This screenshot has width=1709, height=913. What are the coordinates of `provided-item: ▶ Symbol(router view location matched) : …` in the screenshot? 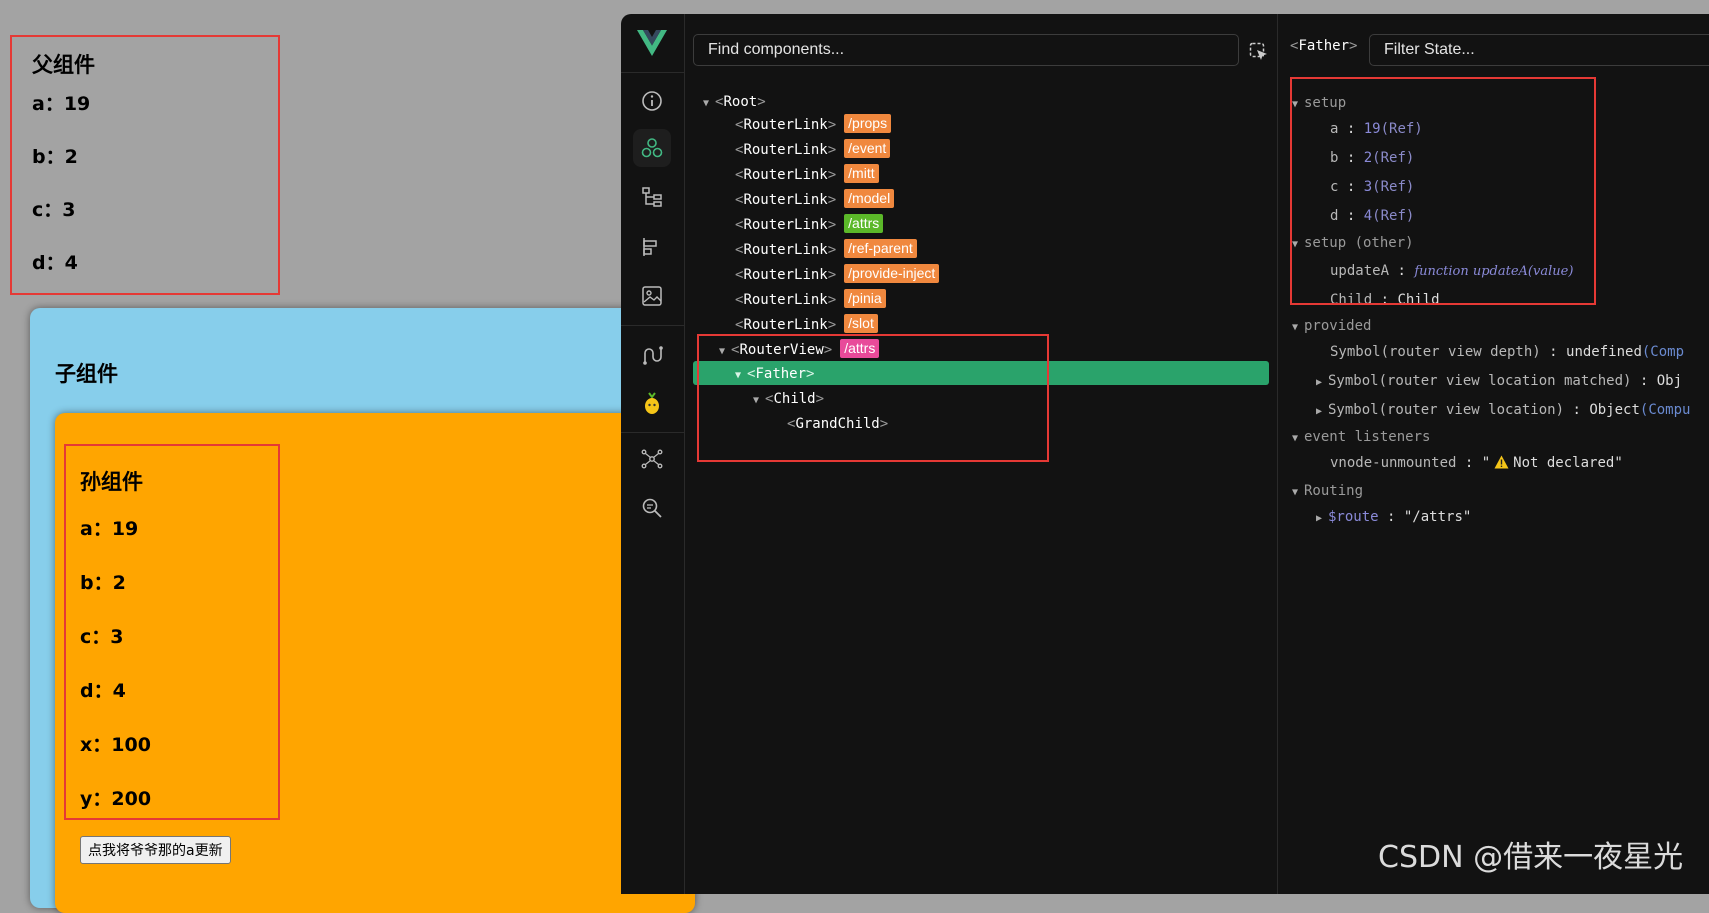 It's located at (1499, 381).